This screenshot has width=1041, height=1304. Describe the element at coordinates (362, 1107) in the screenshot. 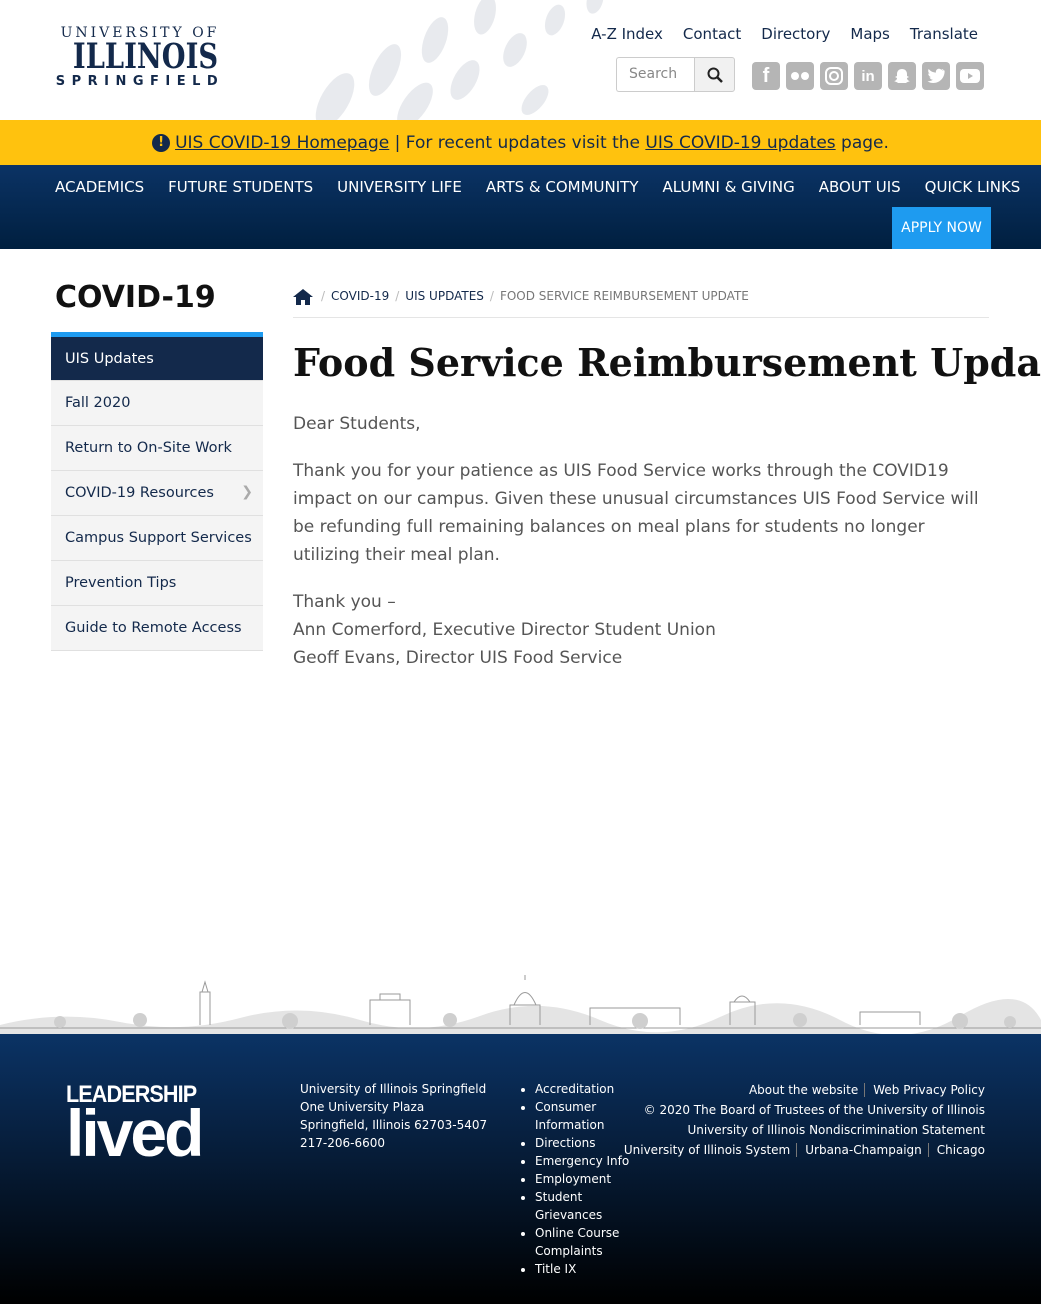

I see `address-line: One University Plaza` at that location.